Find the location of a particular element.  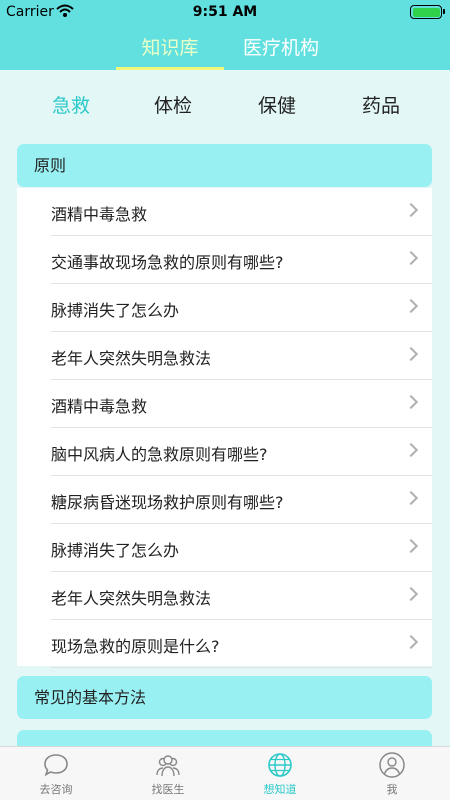

tab-knowledge-base: 知识库 is located at coordinates (170, 51).